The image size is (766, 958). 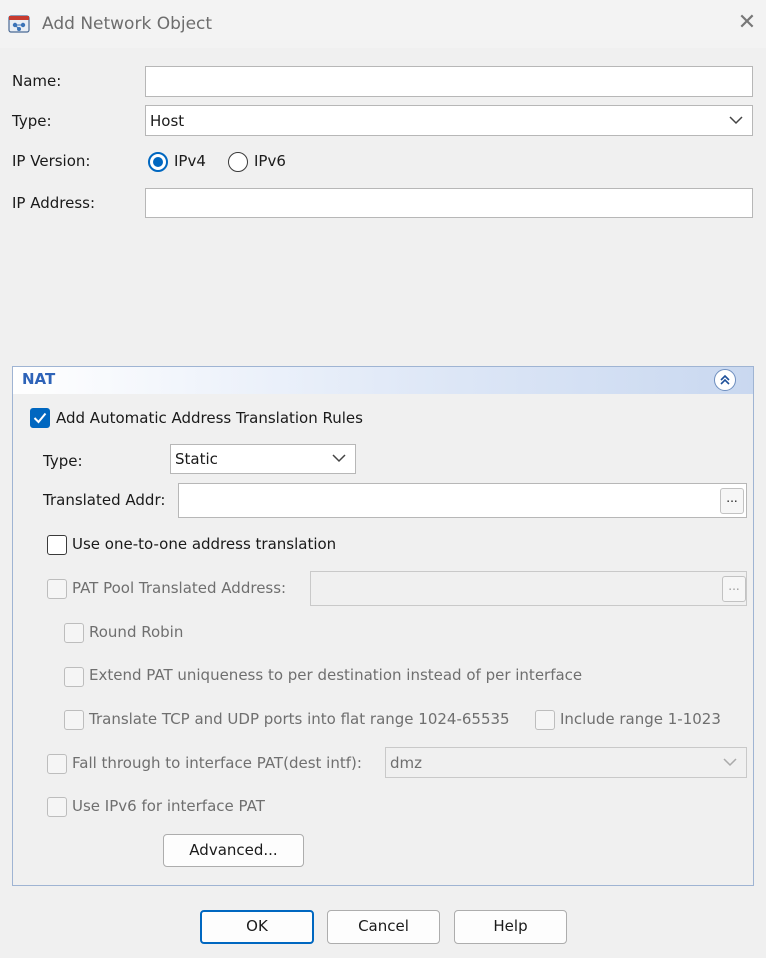 I want to click on auto-rules-checkbox, so click(x=40, y=418).